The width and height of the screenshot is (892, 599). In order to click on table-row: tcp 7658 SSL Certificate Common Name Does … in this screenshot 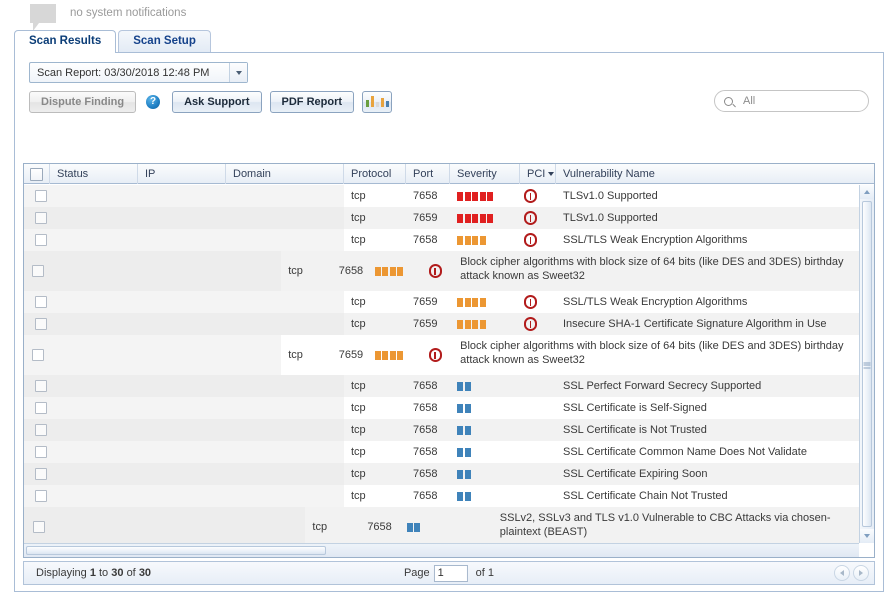, I will do `click(449, 452)`.